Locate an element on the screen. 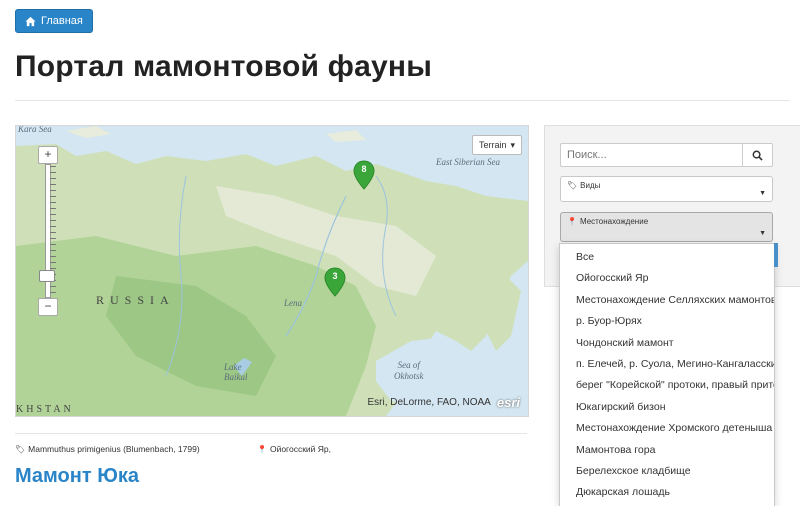 This screenshot has height=506, width=800. map-attribution: Esri, DeLorme, FAO, NOAA esri is located at coordinates (443, 402).